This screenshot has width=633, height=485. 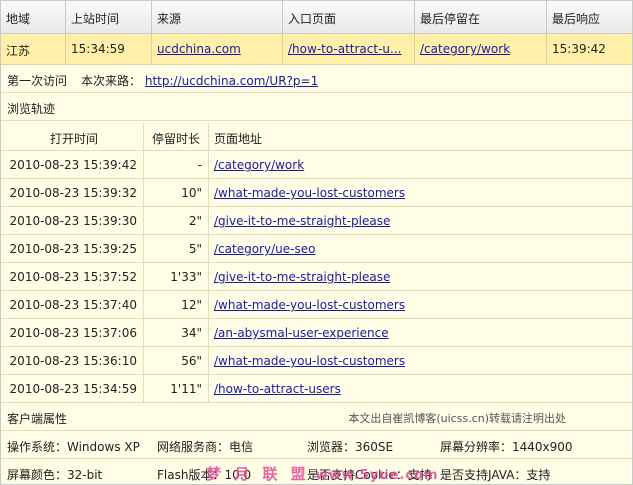 I want to click on client-java-support: 是否支持JAVA：支持, so click(x=495, y=475).